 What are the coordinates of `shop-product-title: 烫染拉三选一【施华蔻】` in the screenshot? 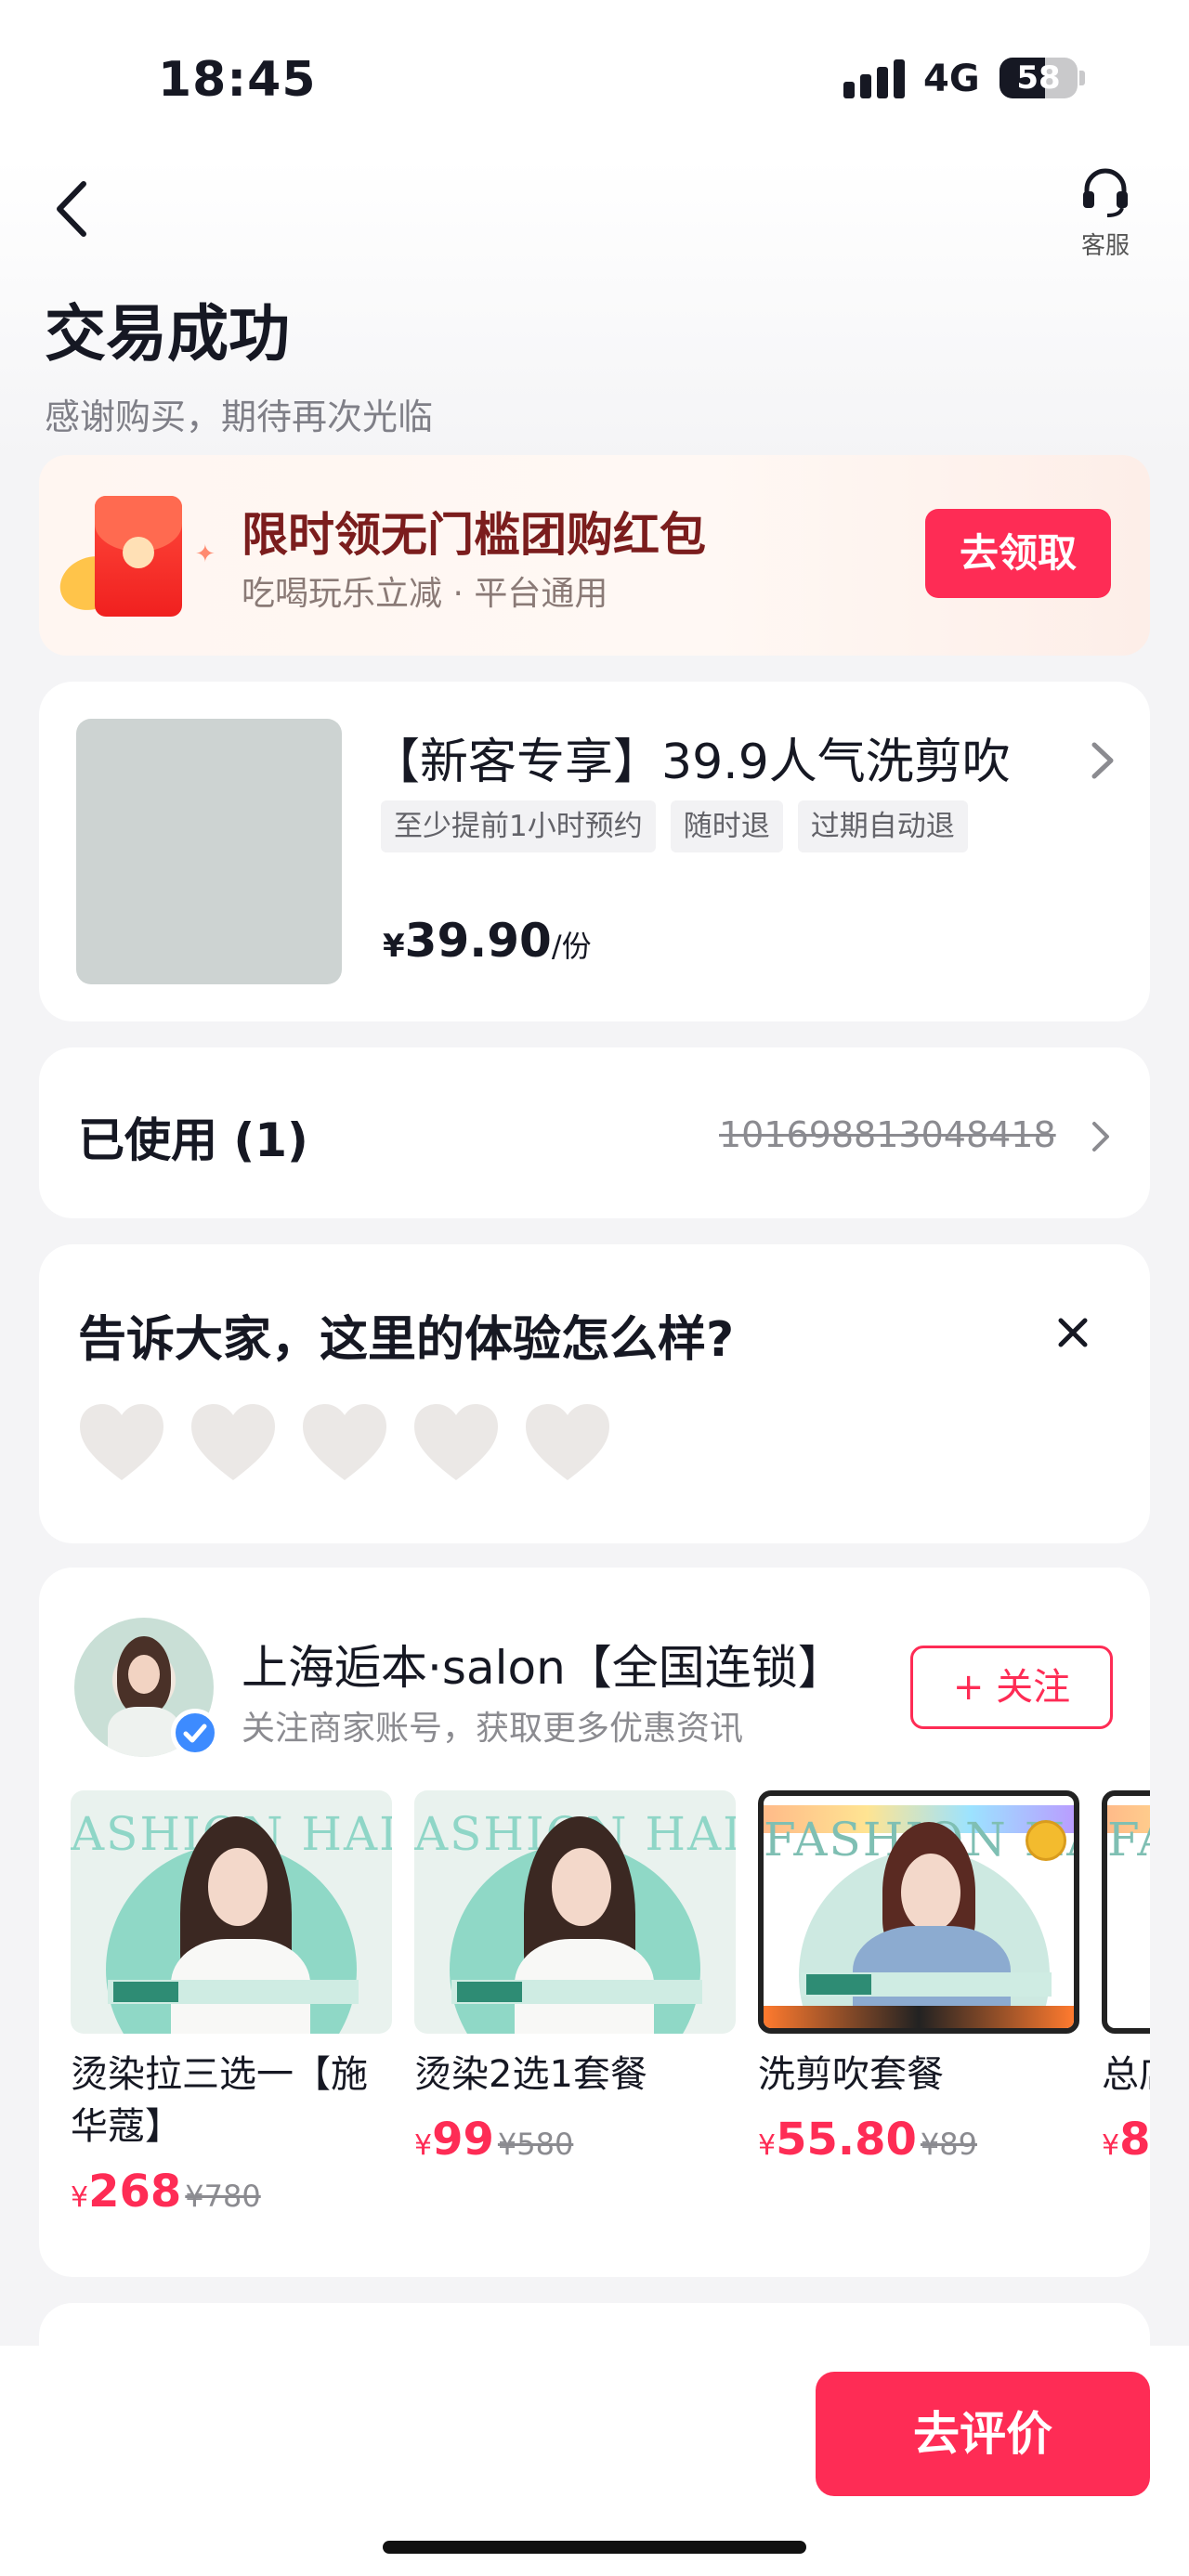 It's located at (219, 2100).